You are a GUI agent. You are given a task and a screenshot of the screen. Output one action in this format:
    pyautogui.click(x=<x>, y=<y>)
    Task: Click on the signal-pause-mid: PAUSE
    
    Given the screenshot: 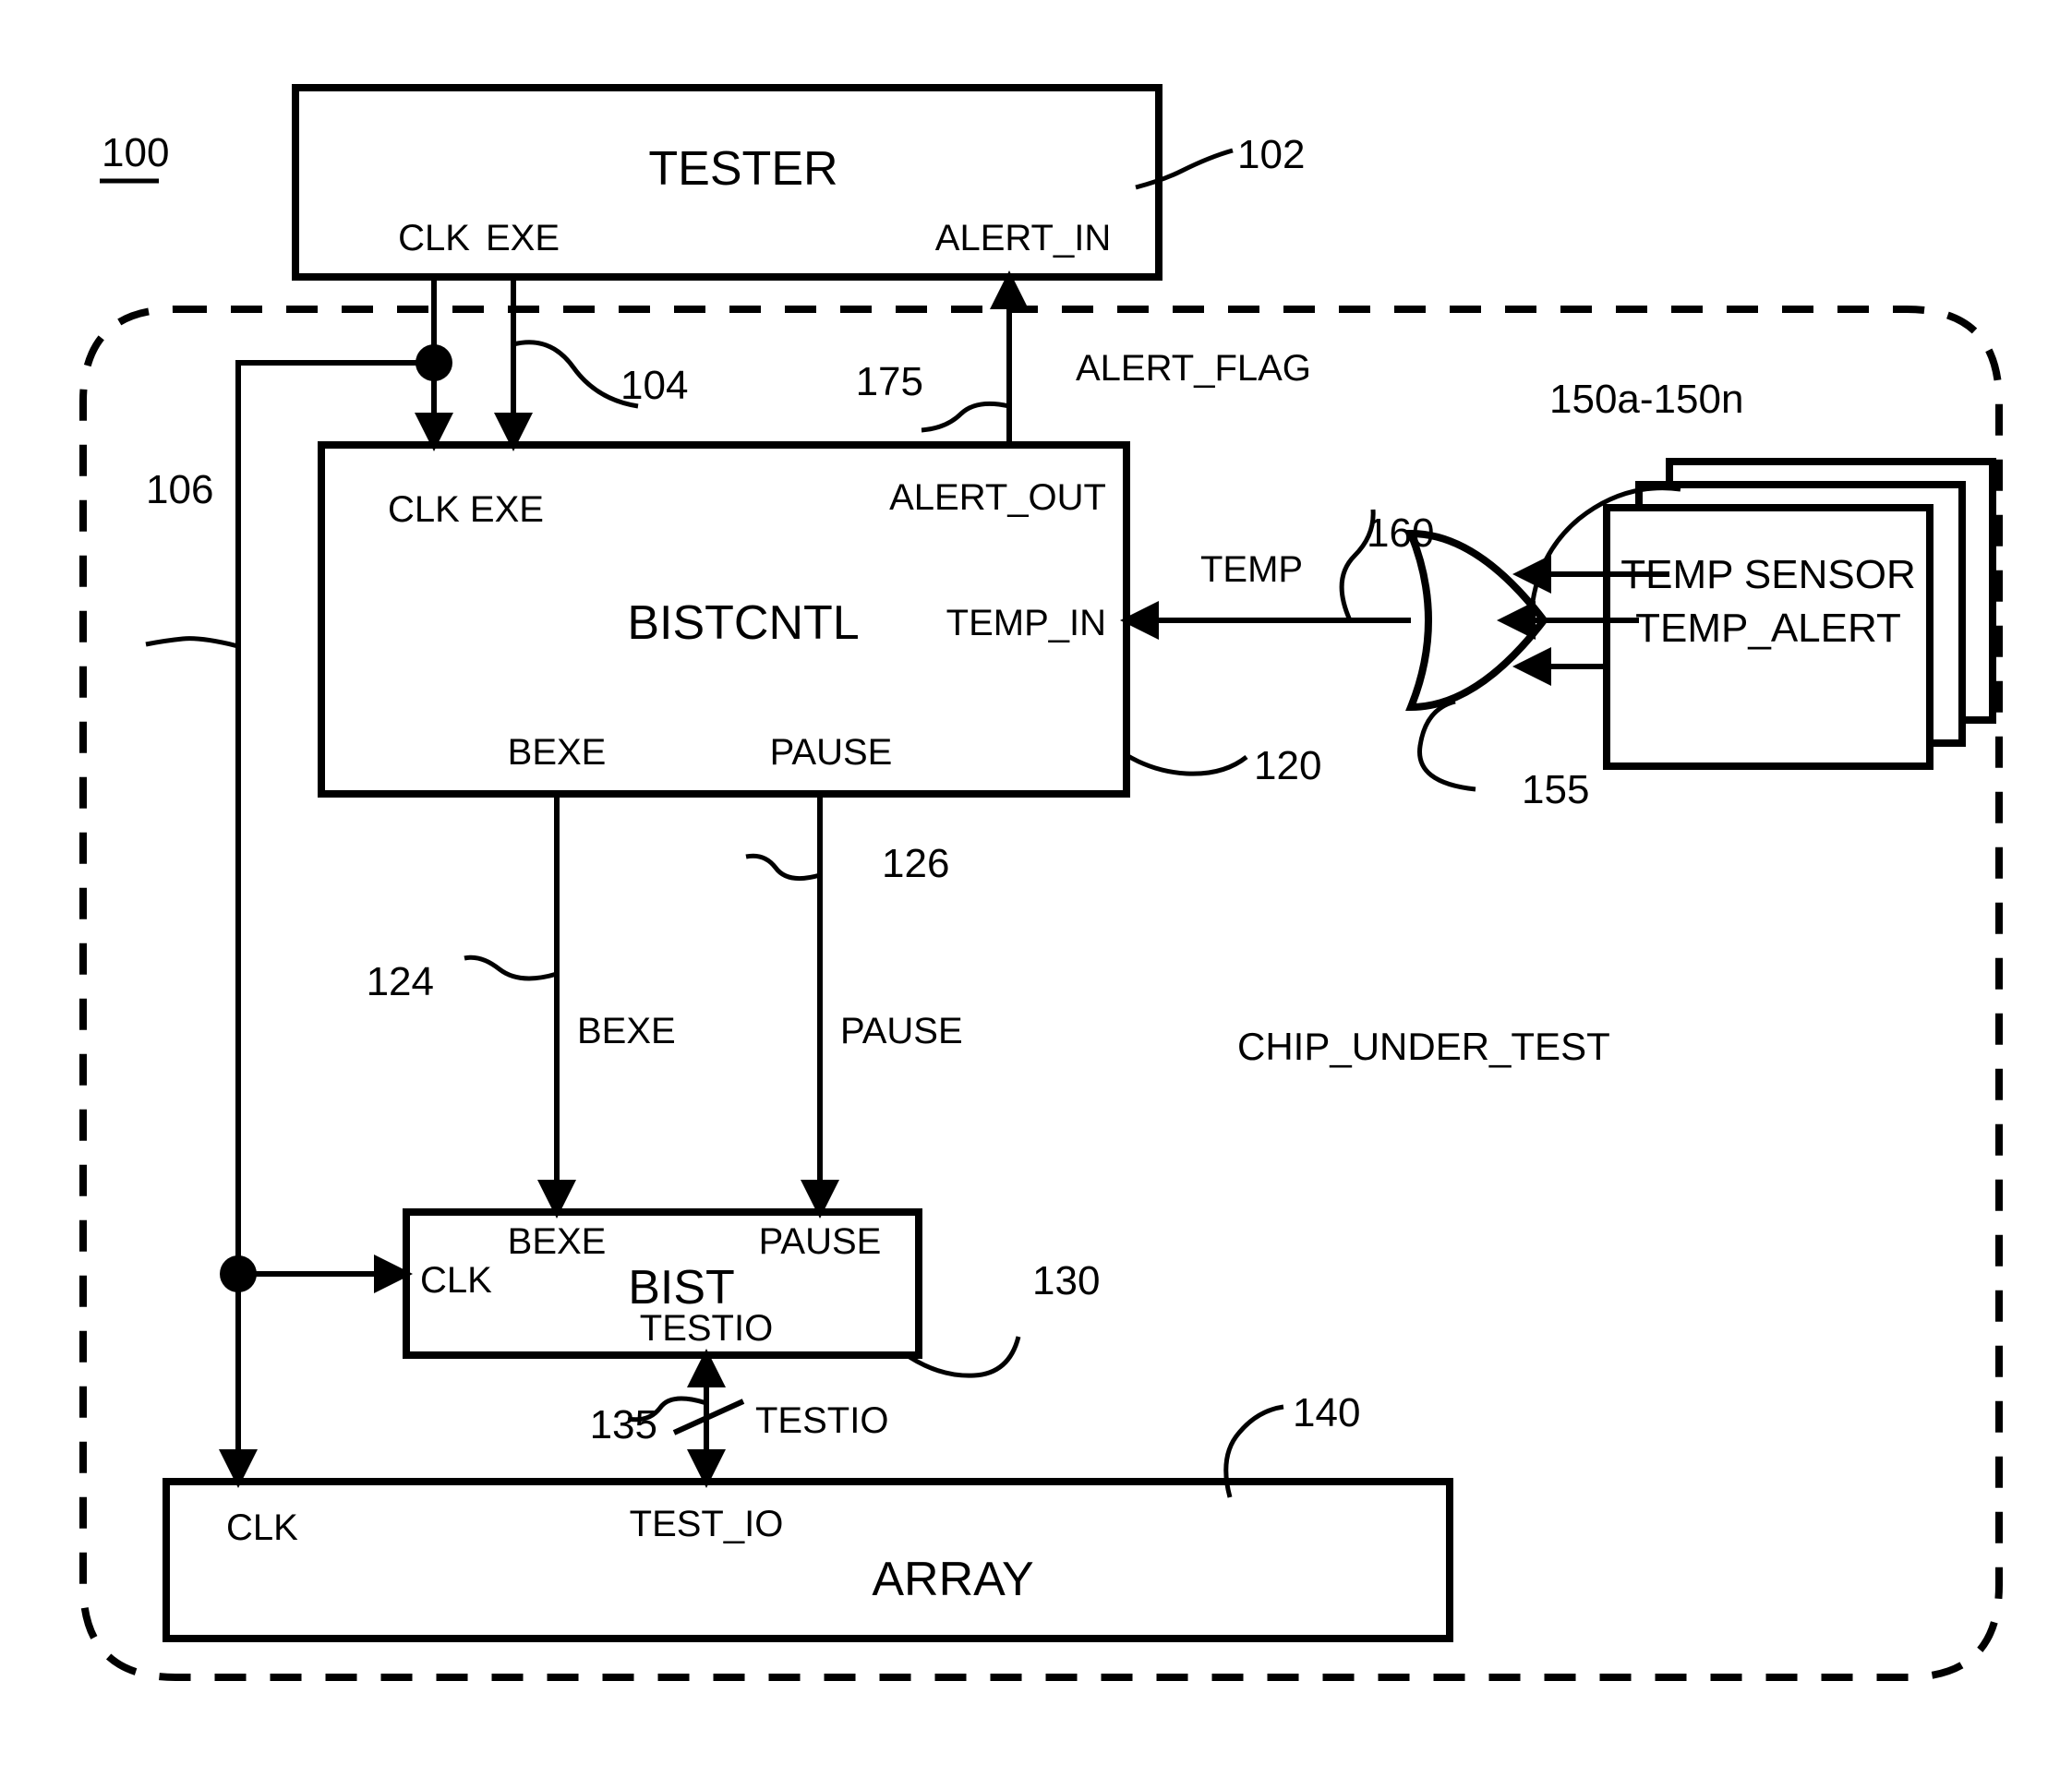 What is the action you would take?
    pyautogui.click(x=901, y=1031)
    